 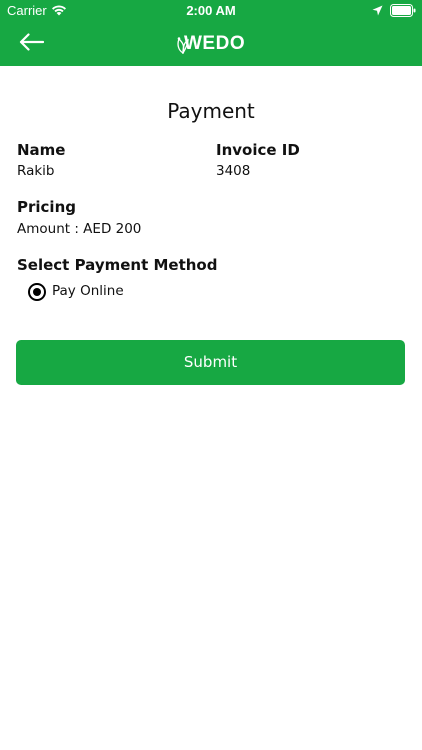 I want to click on app-header: Carrier 2:00 AM WEDO, so click(x=211, y=33).